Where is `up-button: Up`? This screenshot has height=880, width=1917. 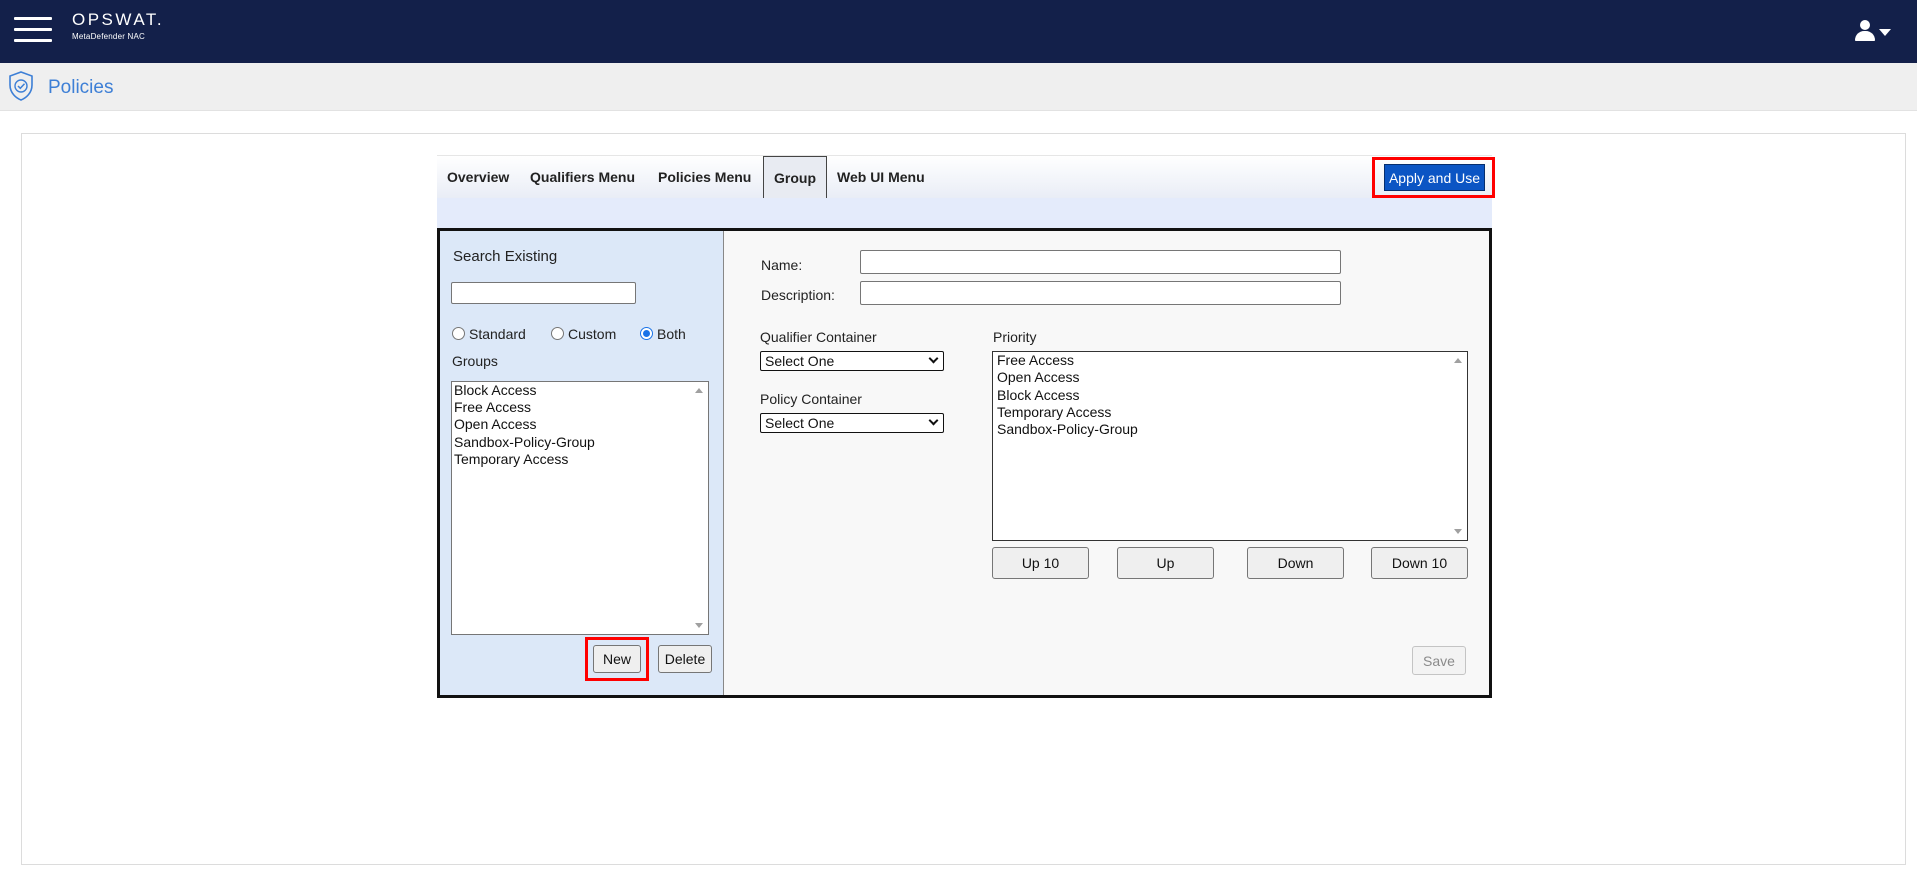 up-button: Up is located at coordinates (1165, 563).